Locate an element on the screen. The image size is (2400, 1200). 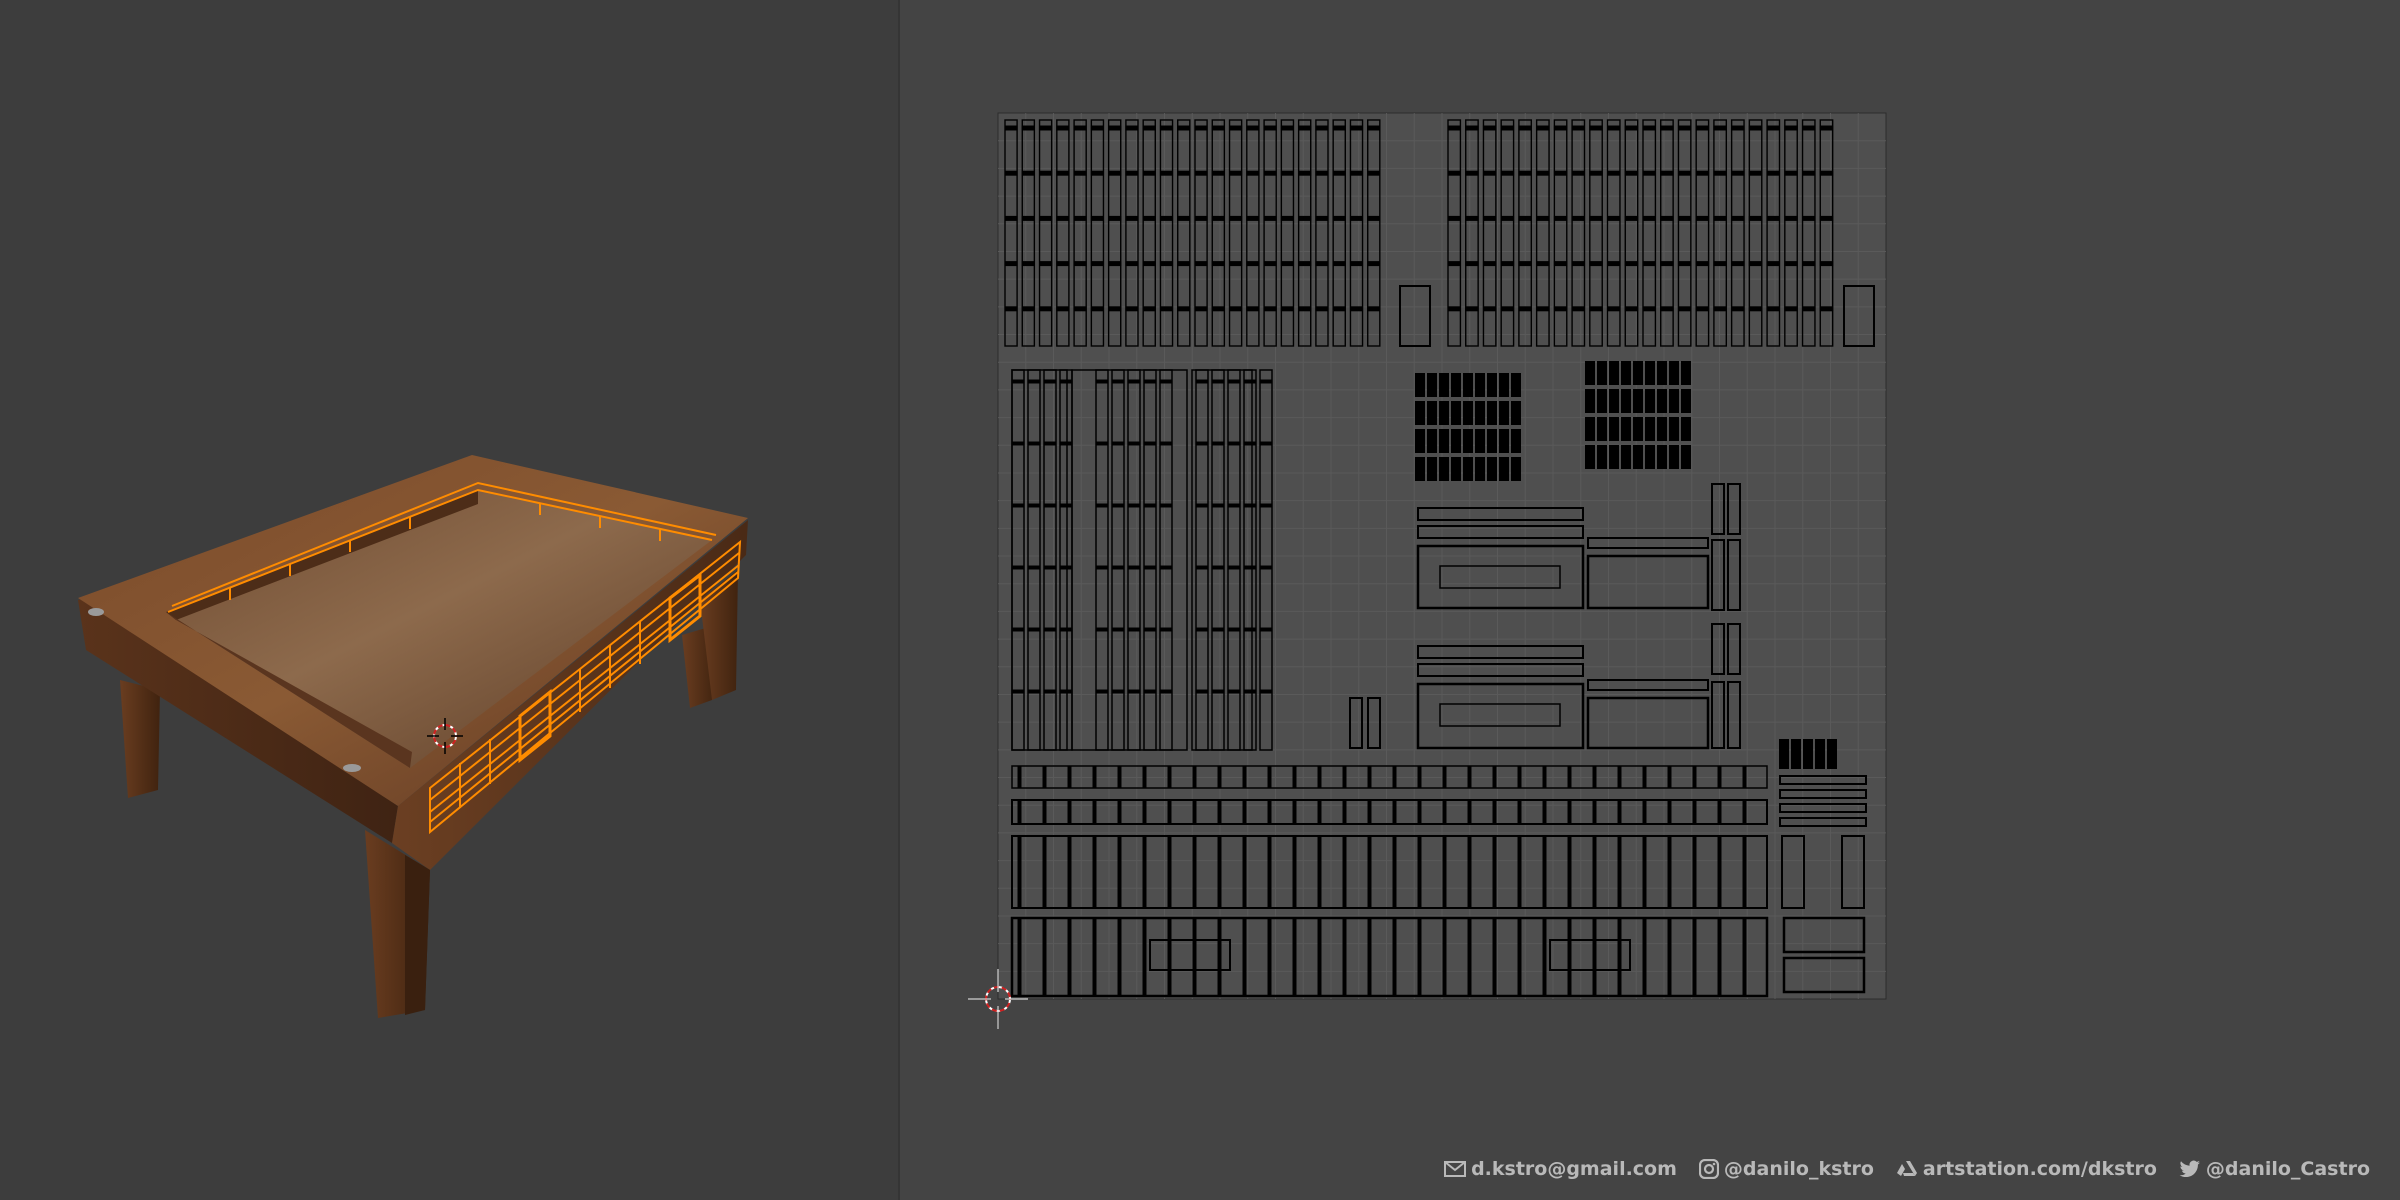
contact-instagram: @danilo_kstro is located at coordinates (1786, 1169).